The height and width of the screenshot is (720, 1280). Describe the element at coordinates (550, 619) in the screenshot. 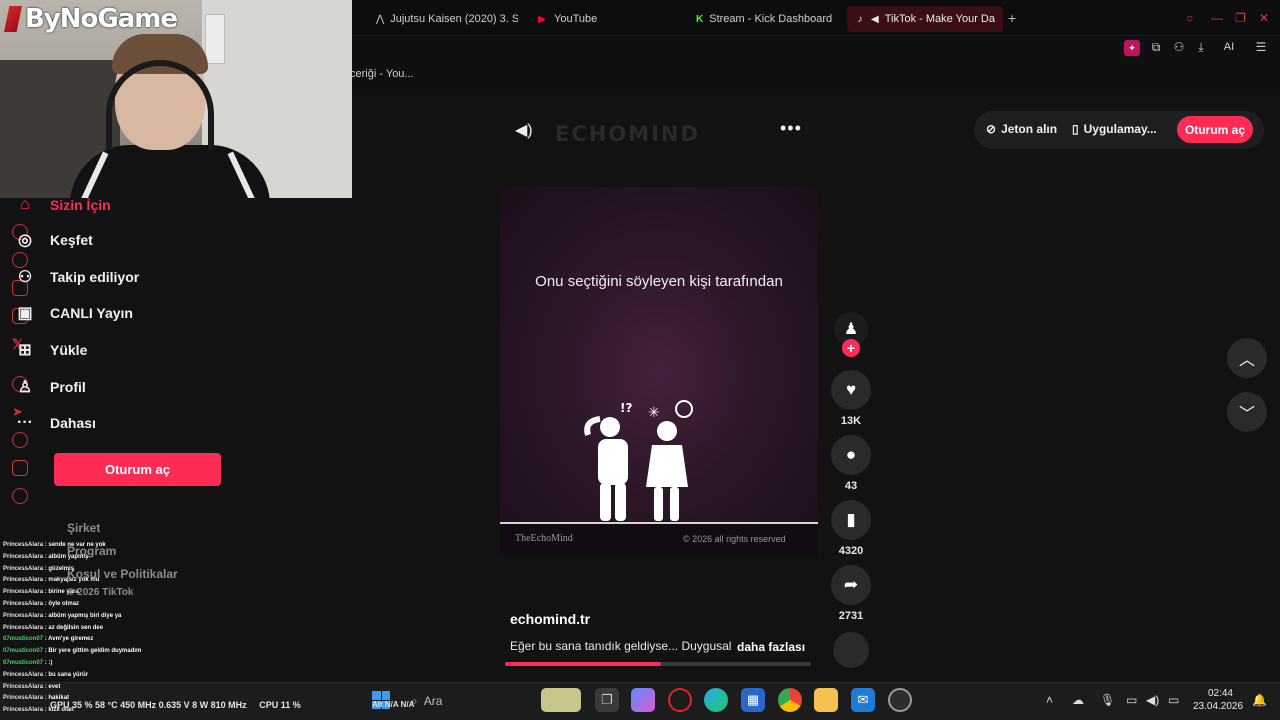

I see `creator-username: echomind.tr` at that location.